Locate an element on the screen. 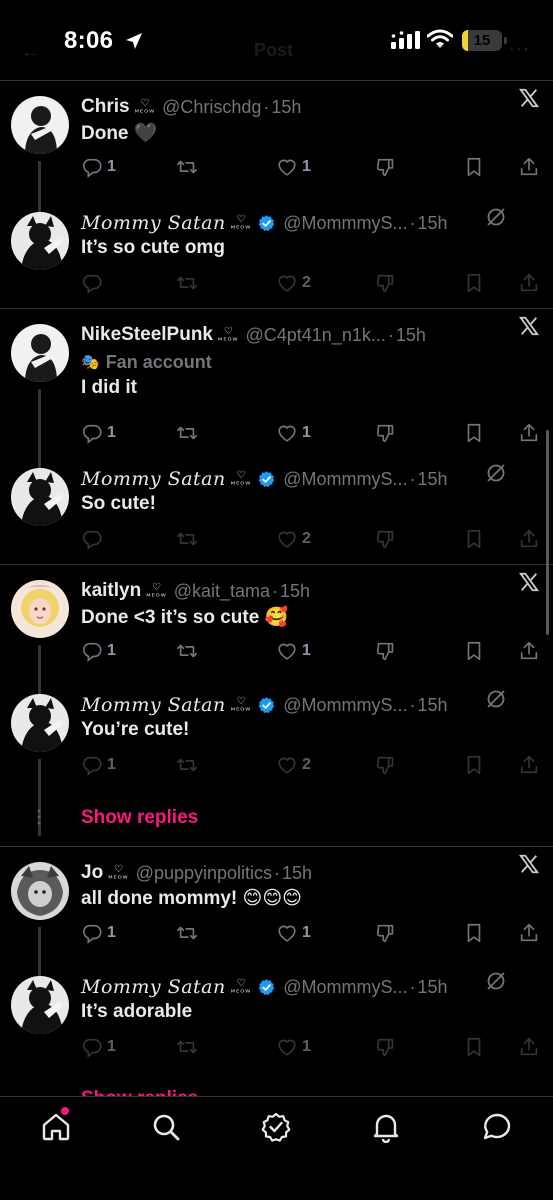 Image resolution: width=553 pixels, height=1200 pixels. display-name: NikeSteelPunk is located at coordinates (147, 335).